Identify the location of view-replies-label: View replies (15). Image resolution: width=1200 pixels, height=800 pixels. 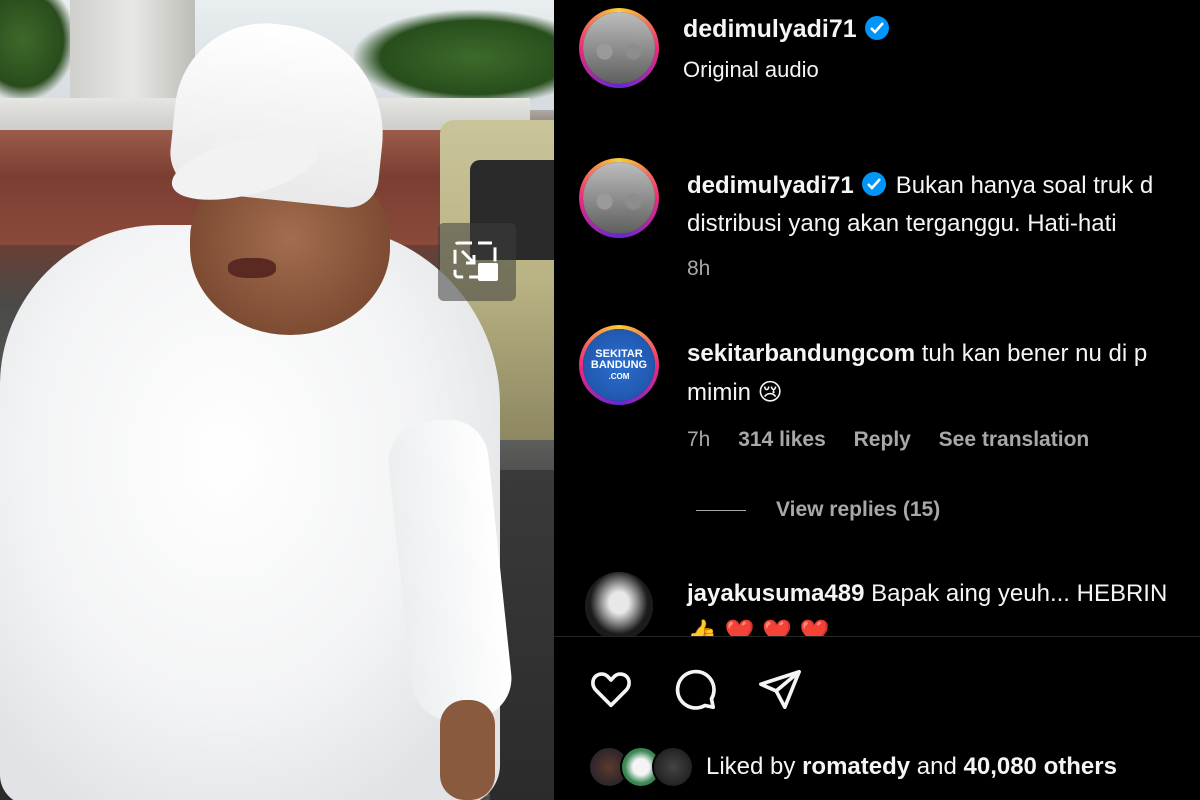
(858, 509).